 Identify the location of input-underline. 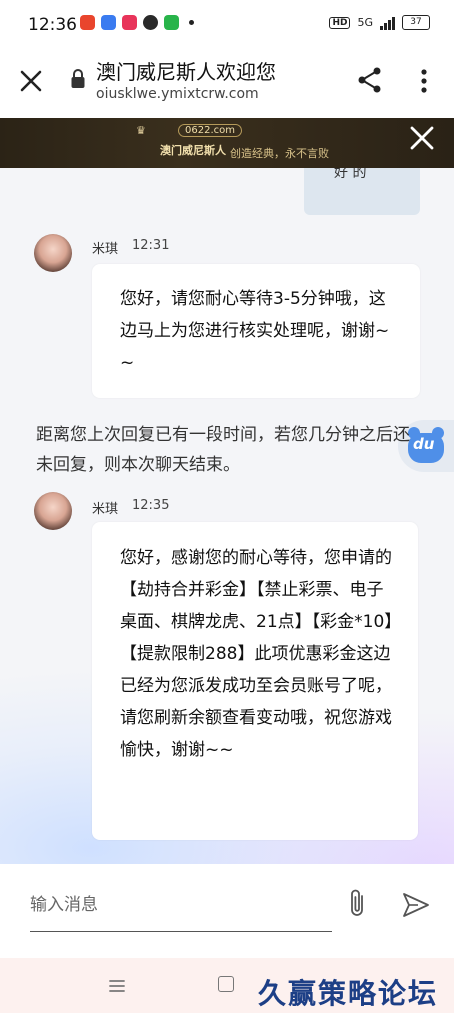
(181, 931).